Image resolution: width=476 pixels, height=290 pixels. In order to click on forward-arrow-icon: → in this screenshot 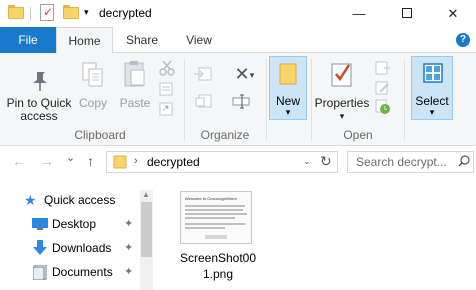, I will do `click(47, 161)`.